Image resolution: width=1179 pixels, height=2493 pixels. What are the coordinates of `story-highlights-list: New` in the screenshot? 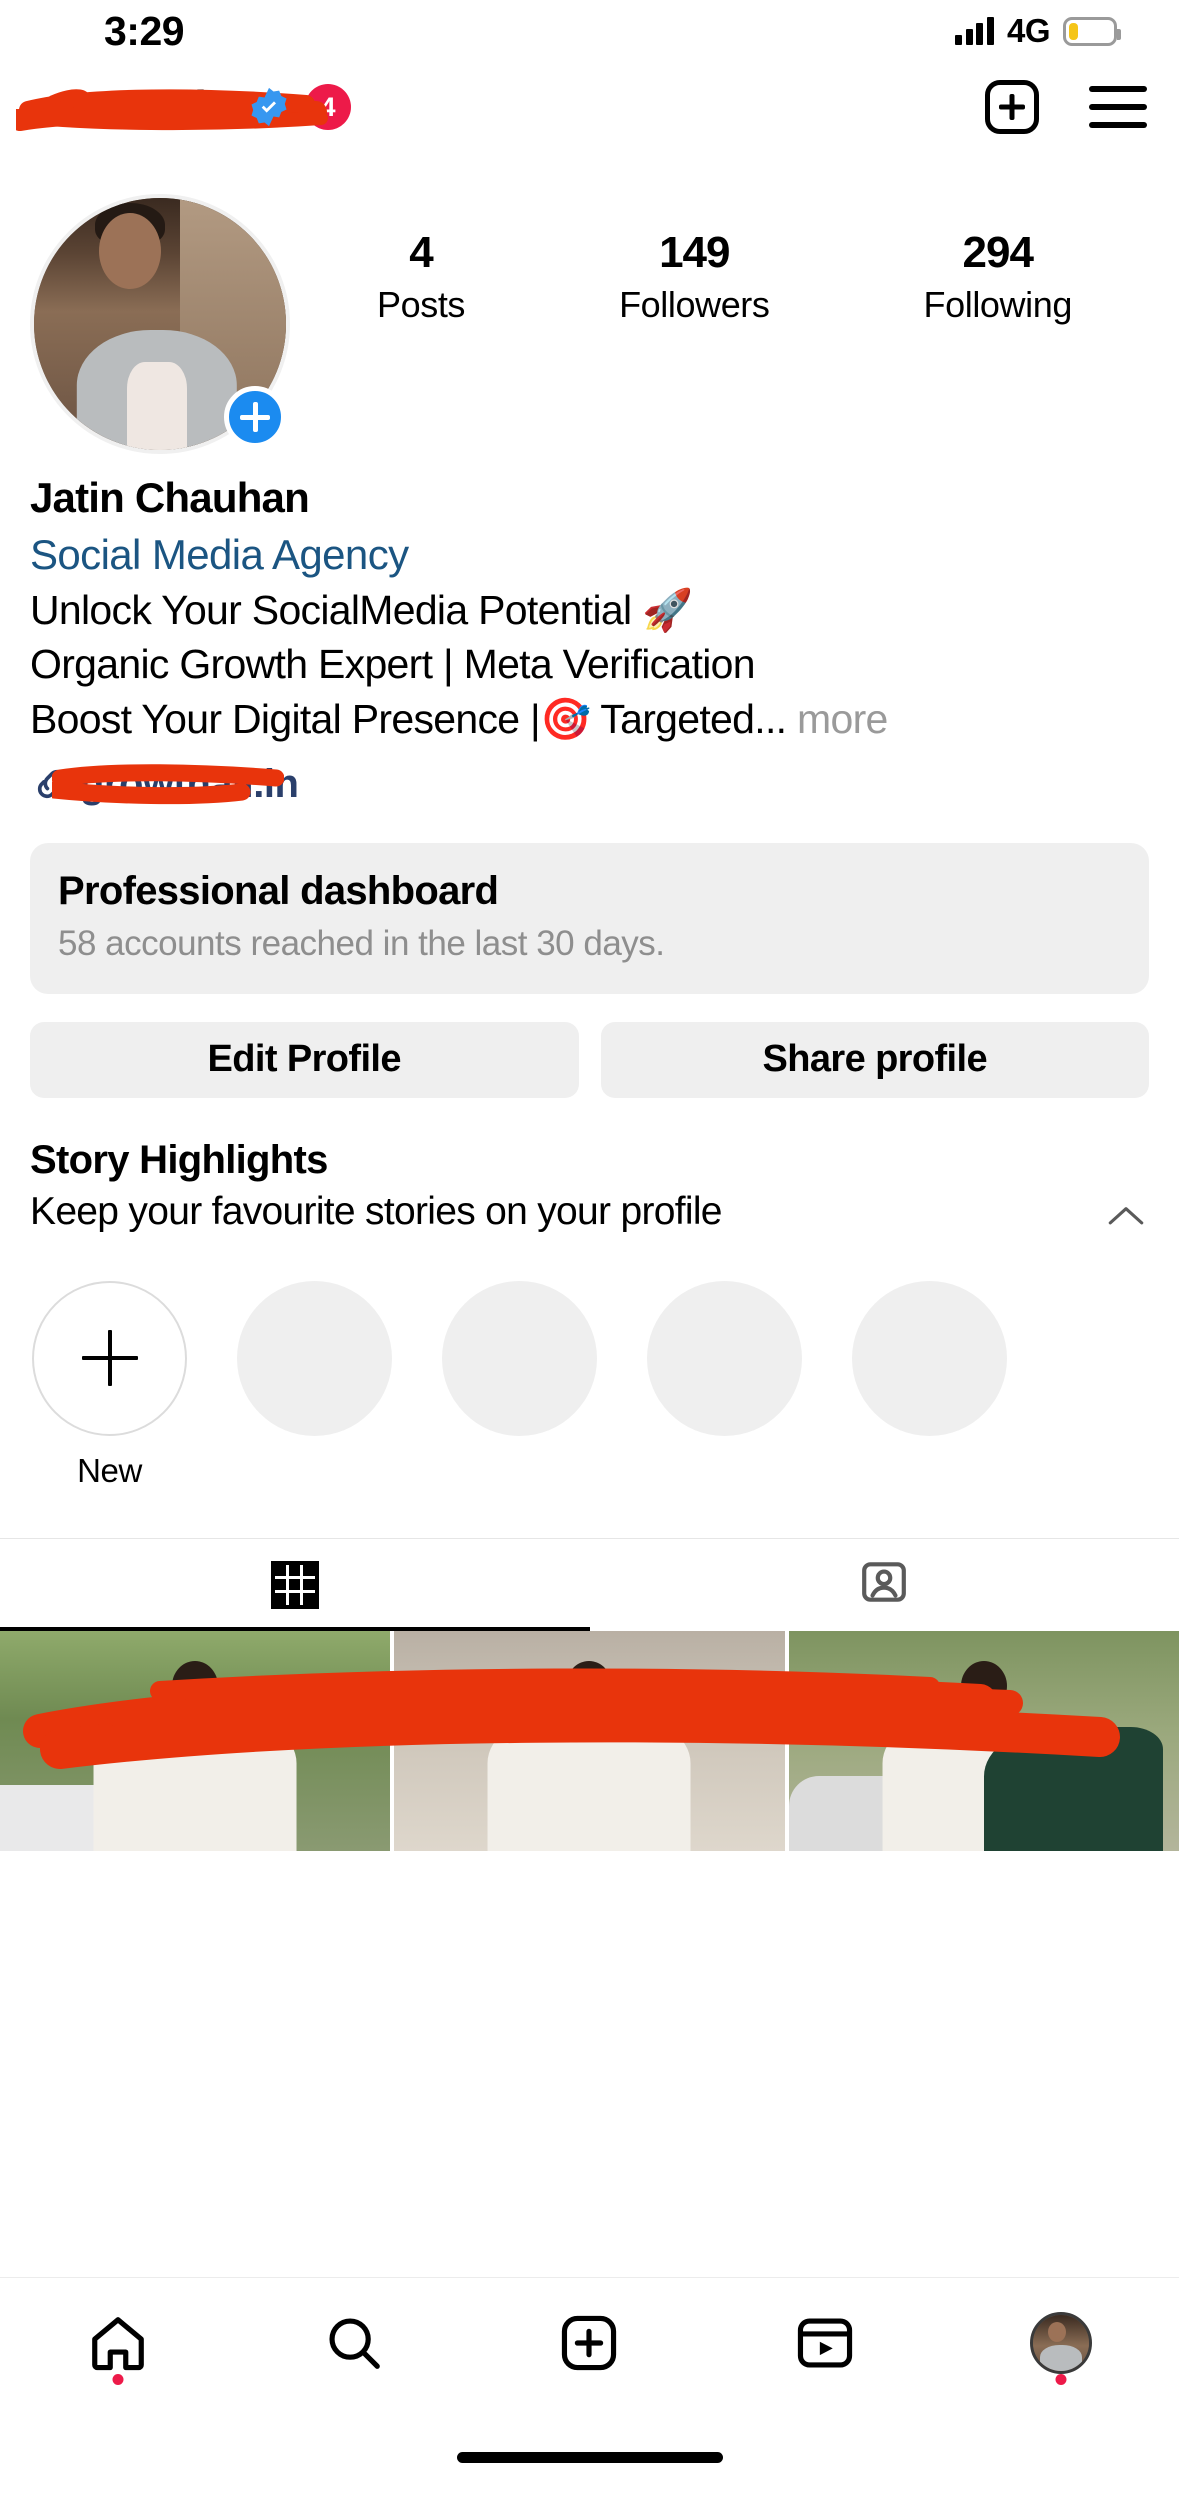 It's located at (589, 1385).